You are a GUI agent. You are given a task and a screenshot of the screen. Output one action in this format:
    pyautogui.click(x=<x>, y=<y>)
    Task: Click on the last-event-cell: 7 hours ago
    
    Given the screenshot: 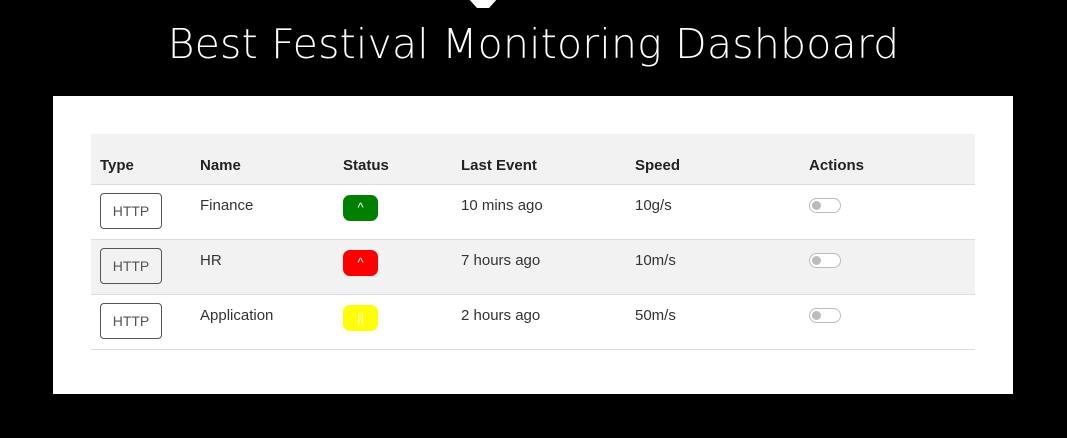 What is the action you would take?
    pyautogui.click(x=539, y=267)
    